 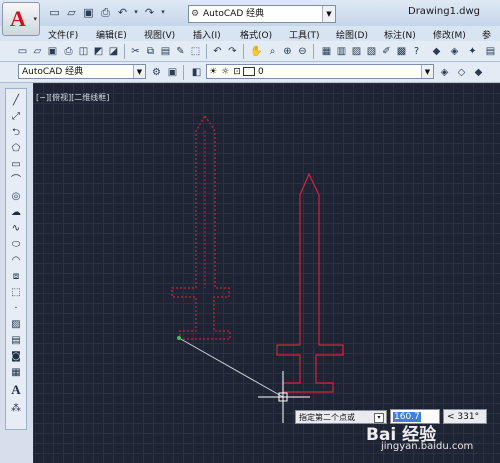 What do you see at coordinates (427, 446) in the screenshot?
I see `baidu-watermark-url: jingyan.baidu.com` at bounding box center [427, 446].